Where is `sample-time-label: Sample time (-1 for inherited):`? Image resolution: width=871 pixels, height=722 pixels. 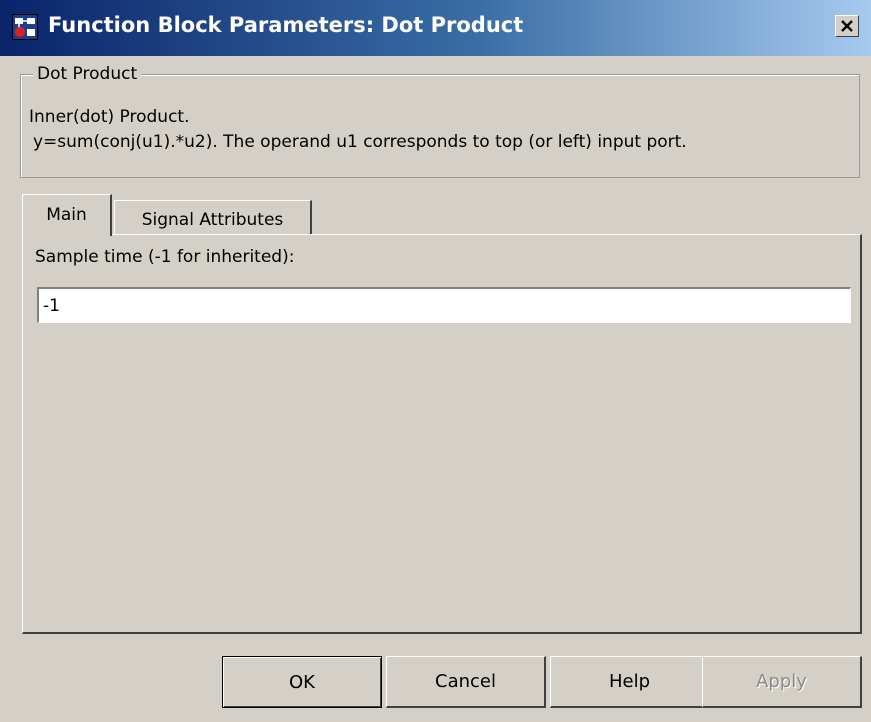
sample-time-label: Sample time (-1 for inherited): is located at coordinates (165, 257).